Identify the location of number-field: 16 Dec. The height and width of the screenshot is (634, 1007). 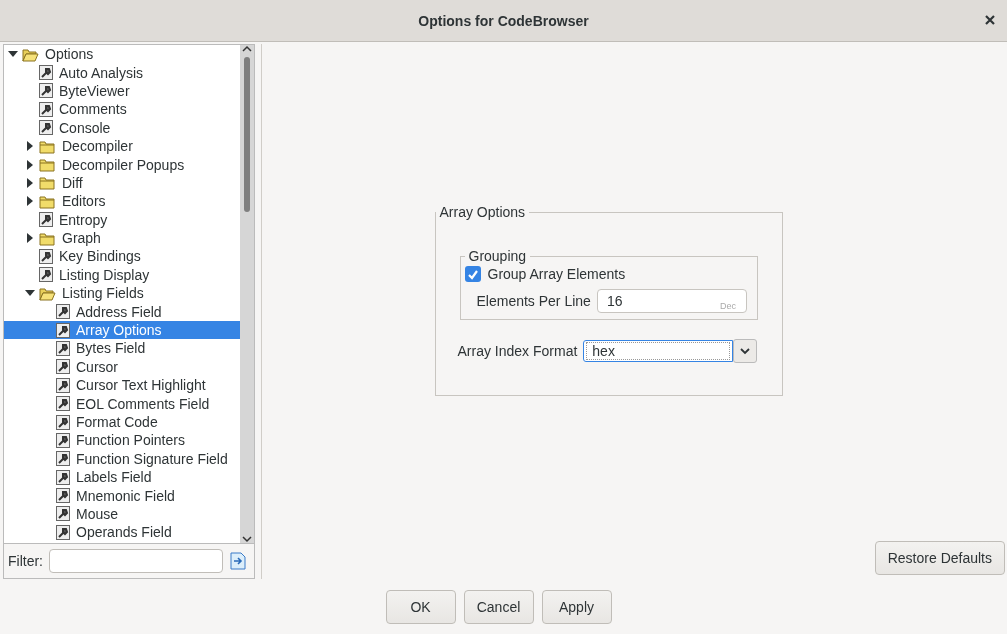
(671, 301).